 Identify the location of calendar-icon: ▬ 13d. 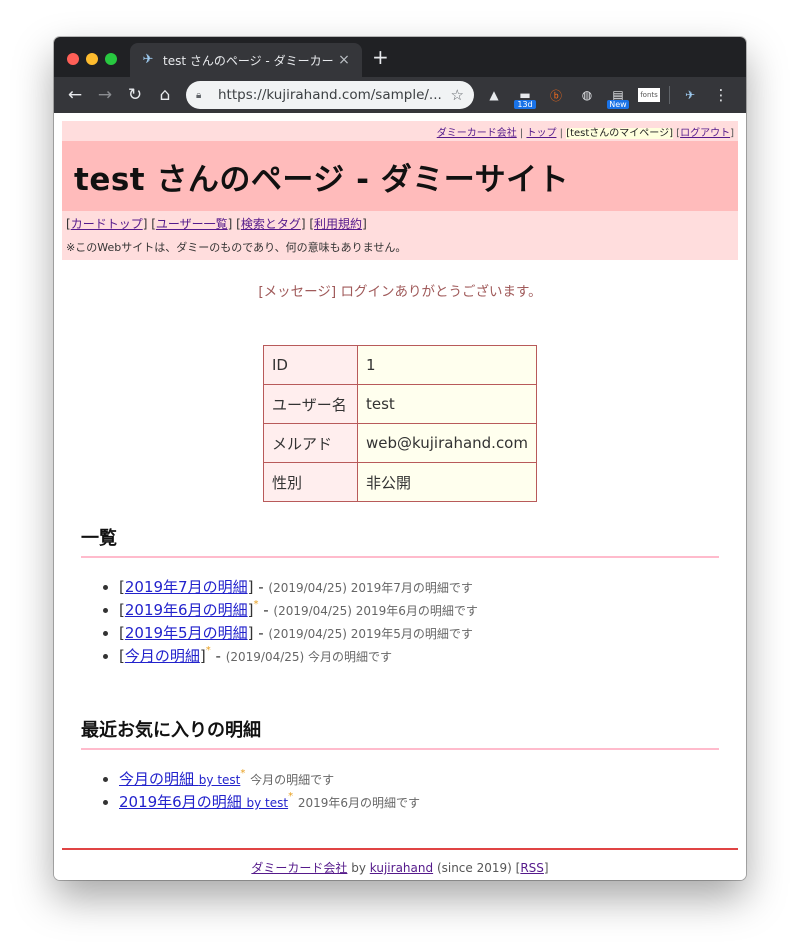
(525, 96).